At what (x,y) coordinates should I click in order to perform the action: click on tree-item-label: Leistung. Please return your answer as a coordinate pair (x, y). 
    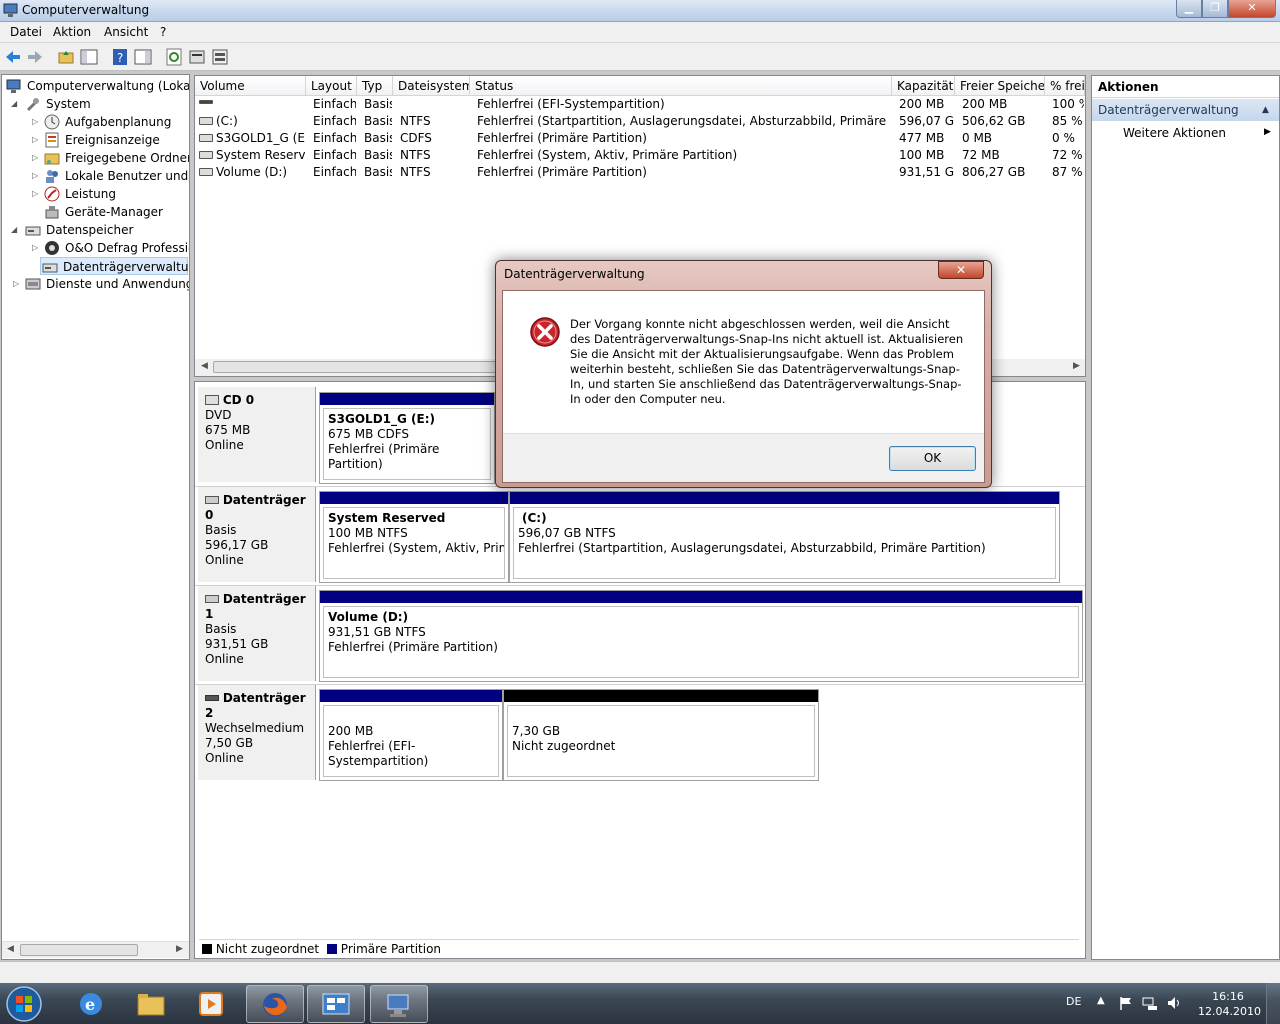
    Looking at the image, I should click on (90, 194).